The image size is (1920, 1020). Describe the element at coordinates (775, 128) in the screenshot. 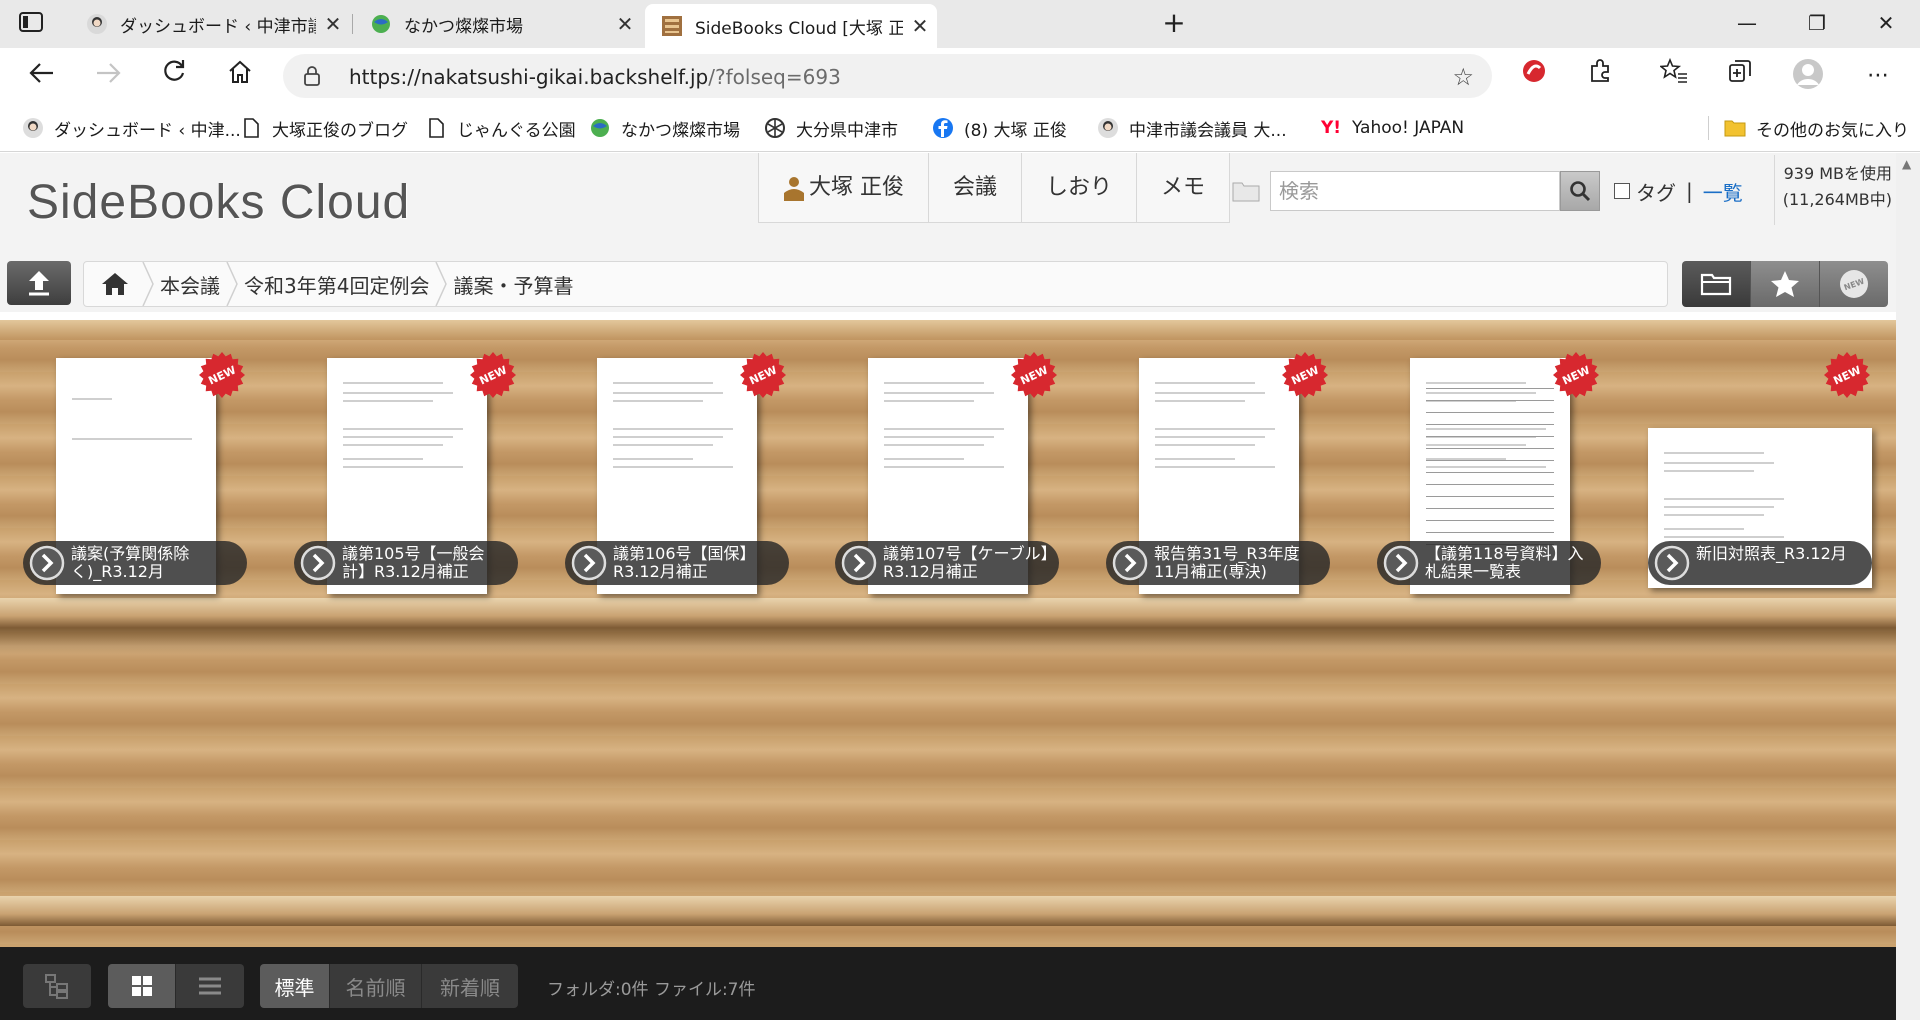

I see `emblem-icon` at that location.